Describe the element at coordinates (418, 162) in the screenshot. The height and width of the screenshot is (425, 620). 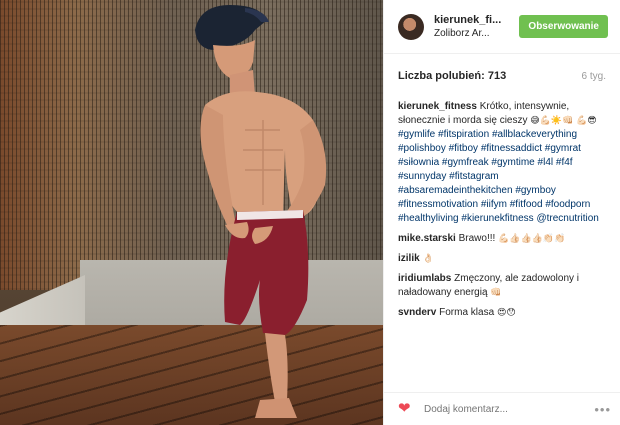
I see `hashtag-link: #siłownia` at that location.